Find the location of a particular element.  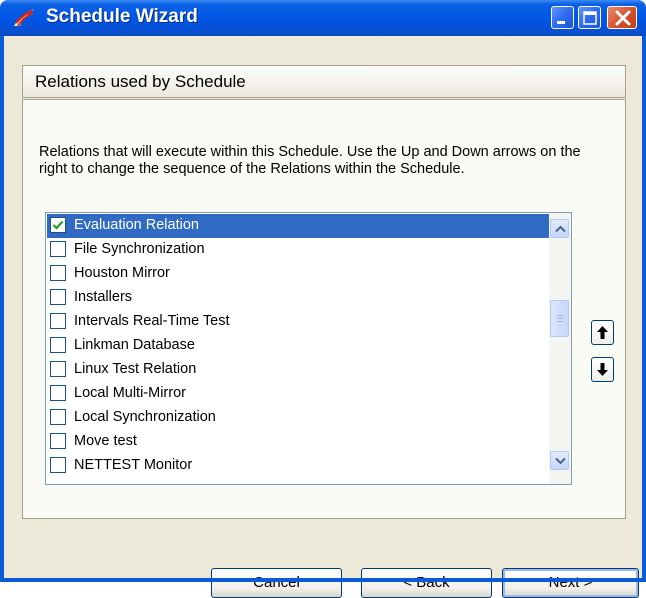

maximize-icon is located at coordinates (590, 18).